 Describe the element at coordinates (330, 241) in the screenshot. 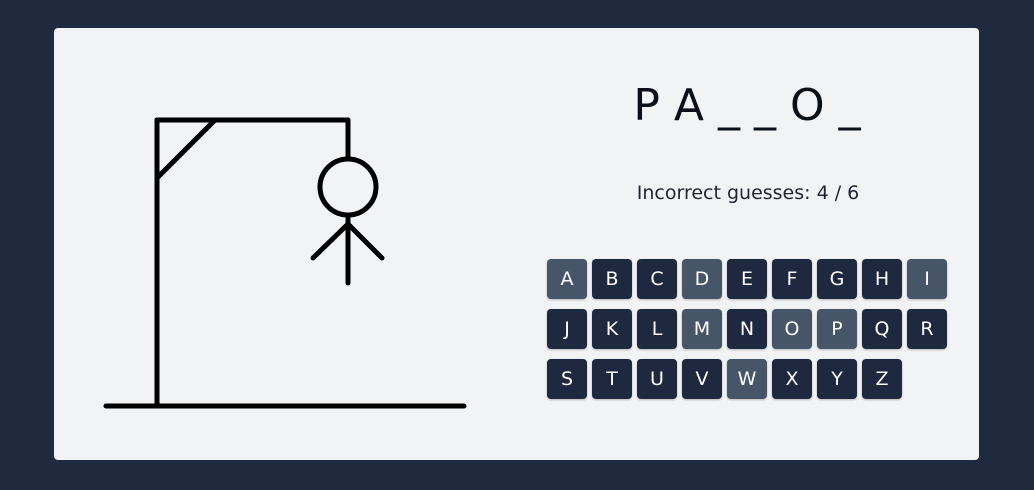

I see `hangman-left-arm` at that location.